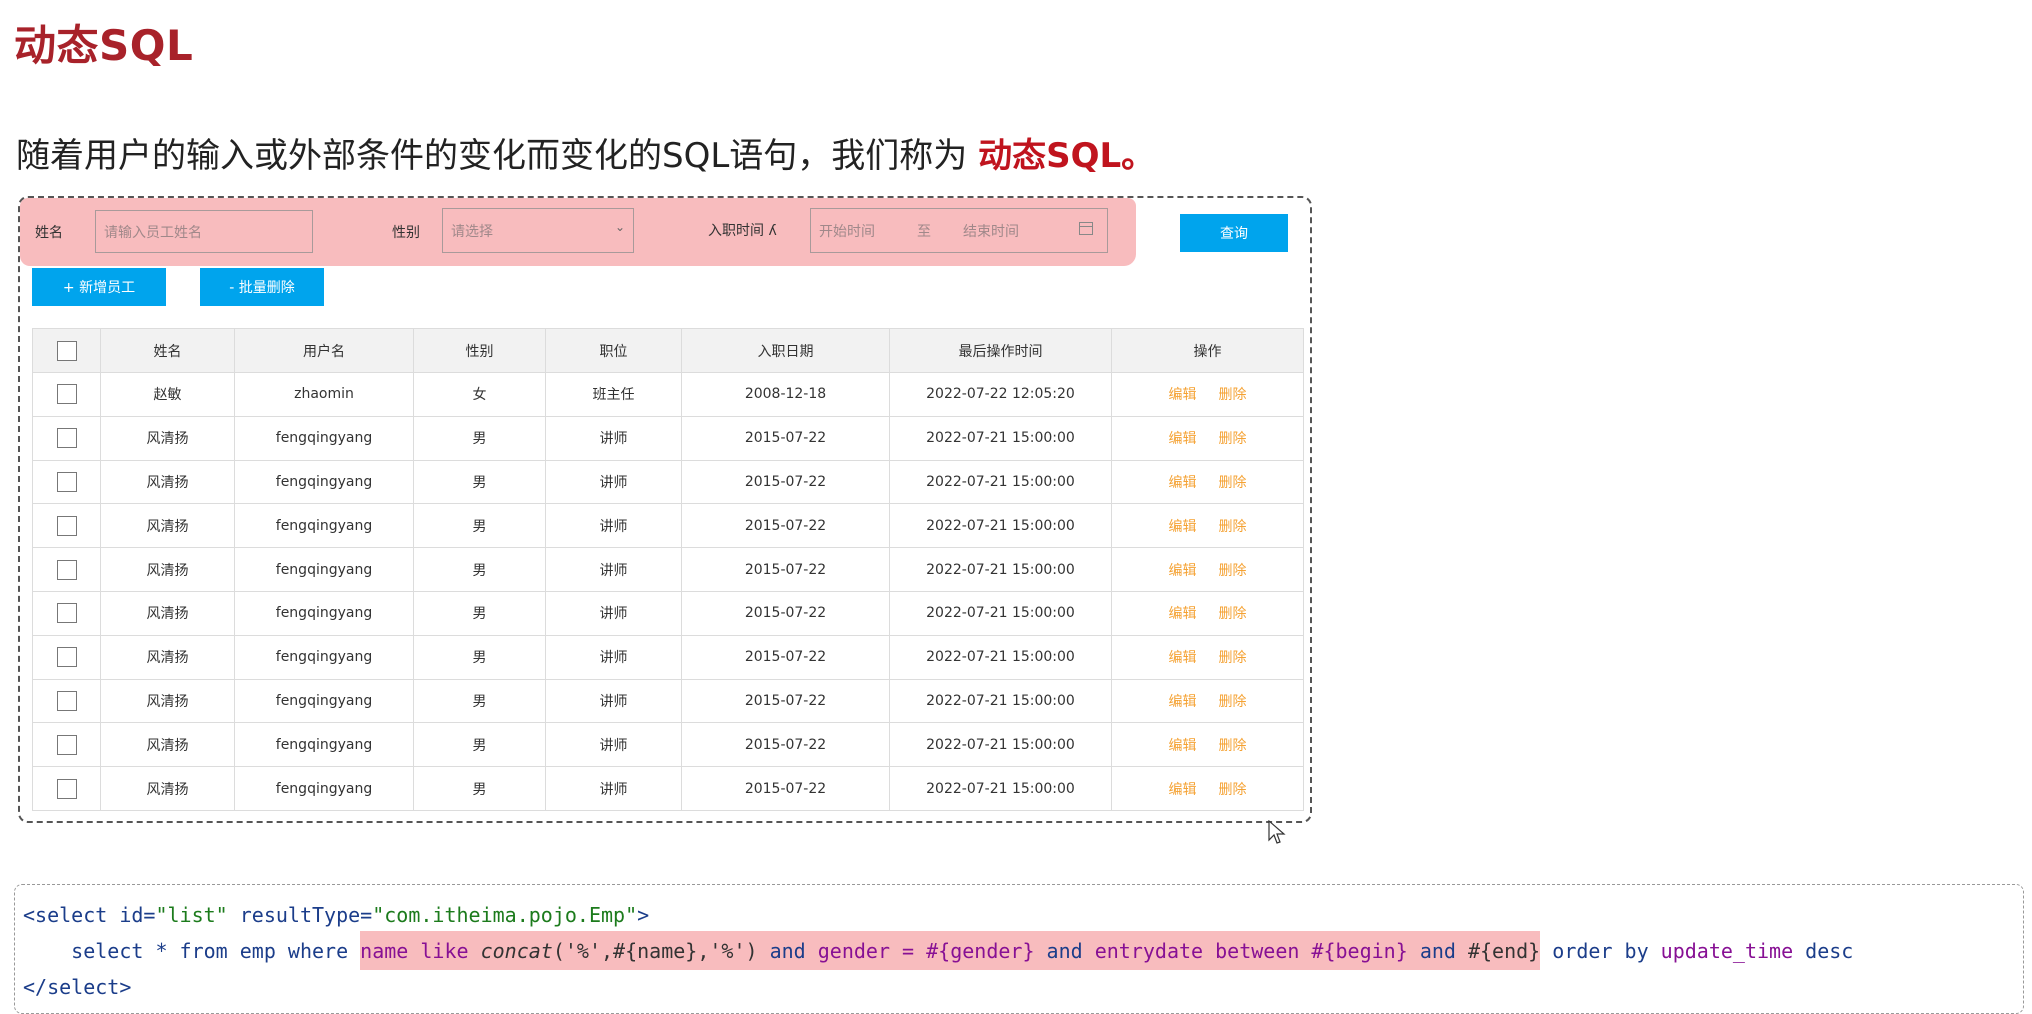  I want to click on batch-delete-button: - 批量删除, so click(262, 287).